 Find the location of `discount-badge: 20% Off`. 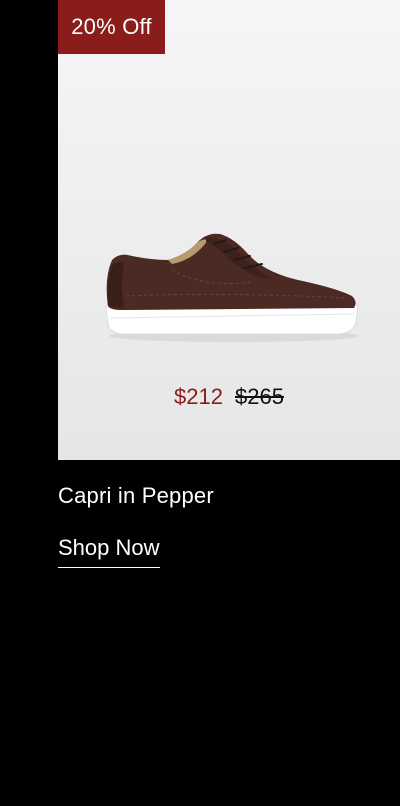

discount-badge: 20% Off is located at coordinates (111, 27).